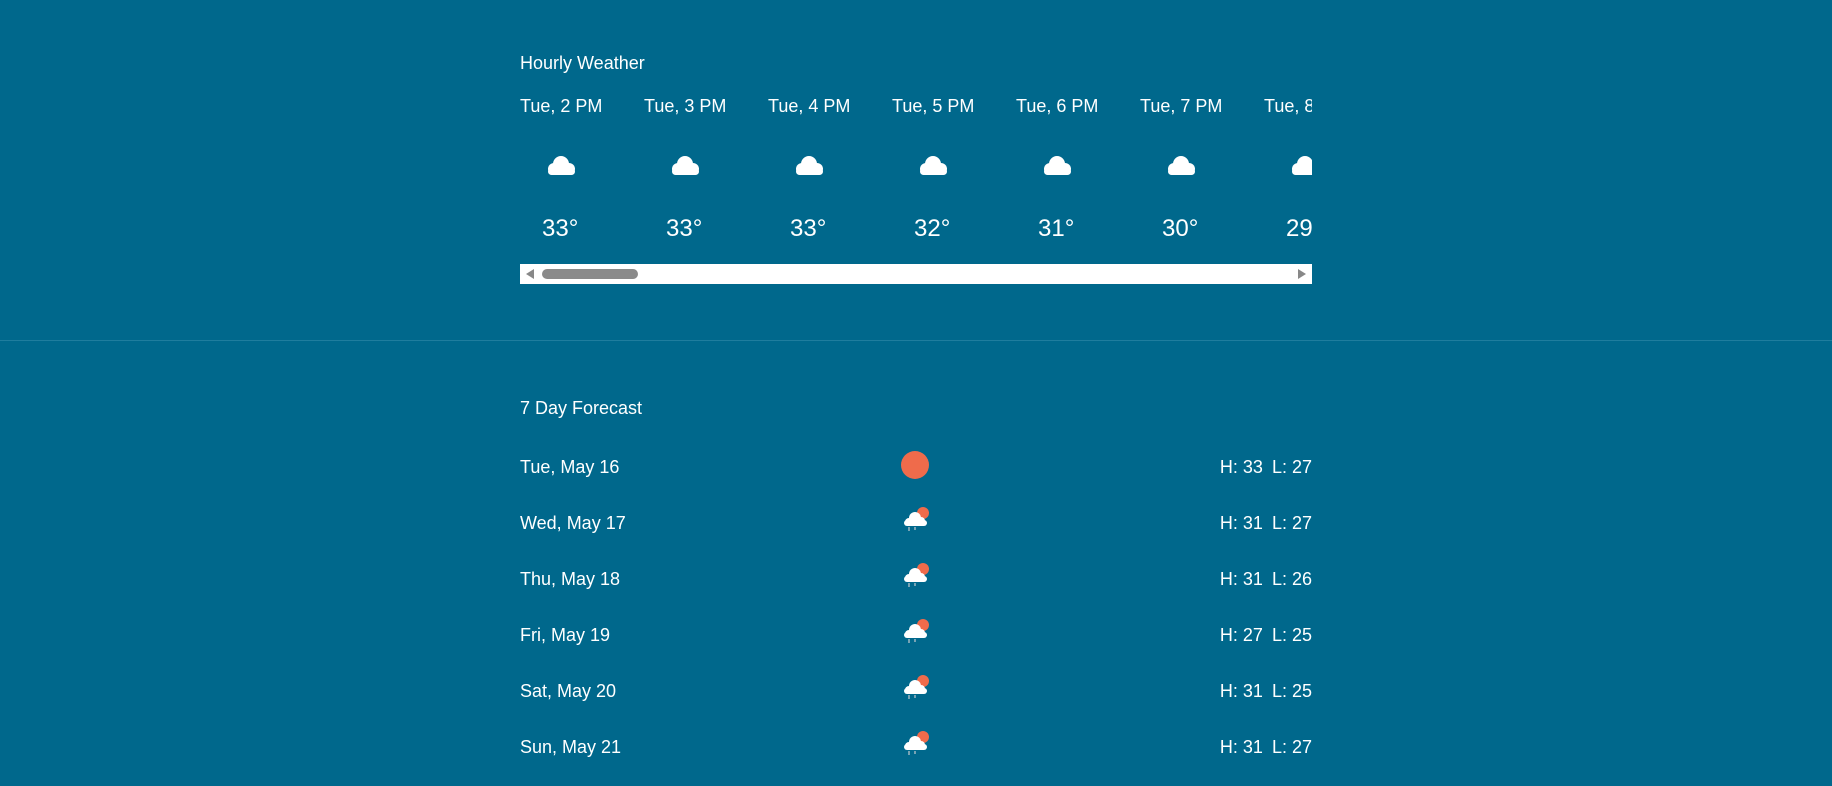  What do you see at coordinates (830, 174) in the screenshot?
I see `hourly-item: Tue, 4 PM 33°` at bounding box center [830, 174].